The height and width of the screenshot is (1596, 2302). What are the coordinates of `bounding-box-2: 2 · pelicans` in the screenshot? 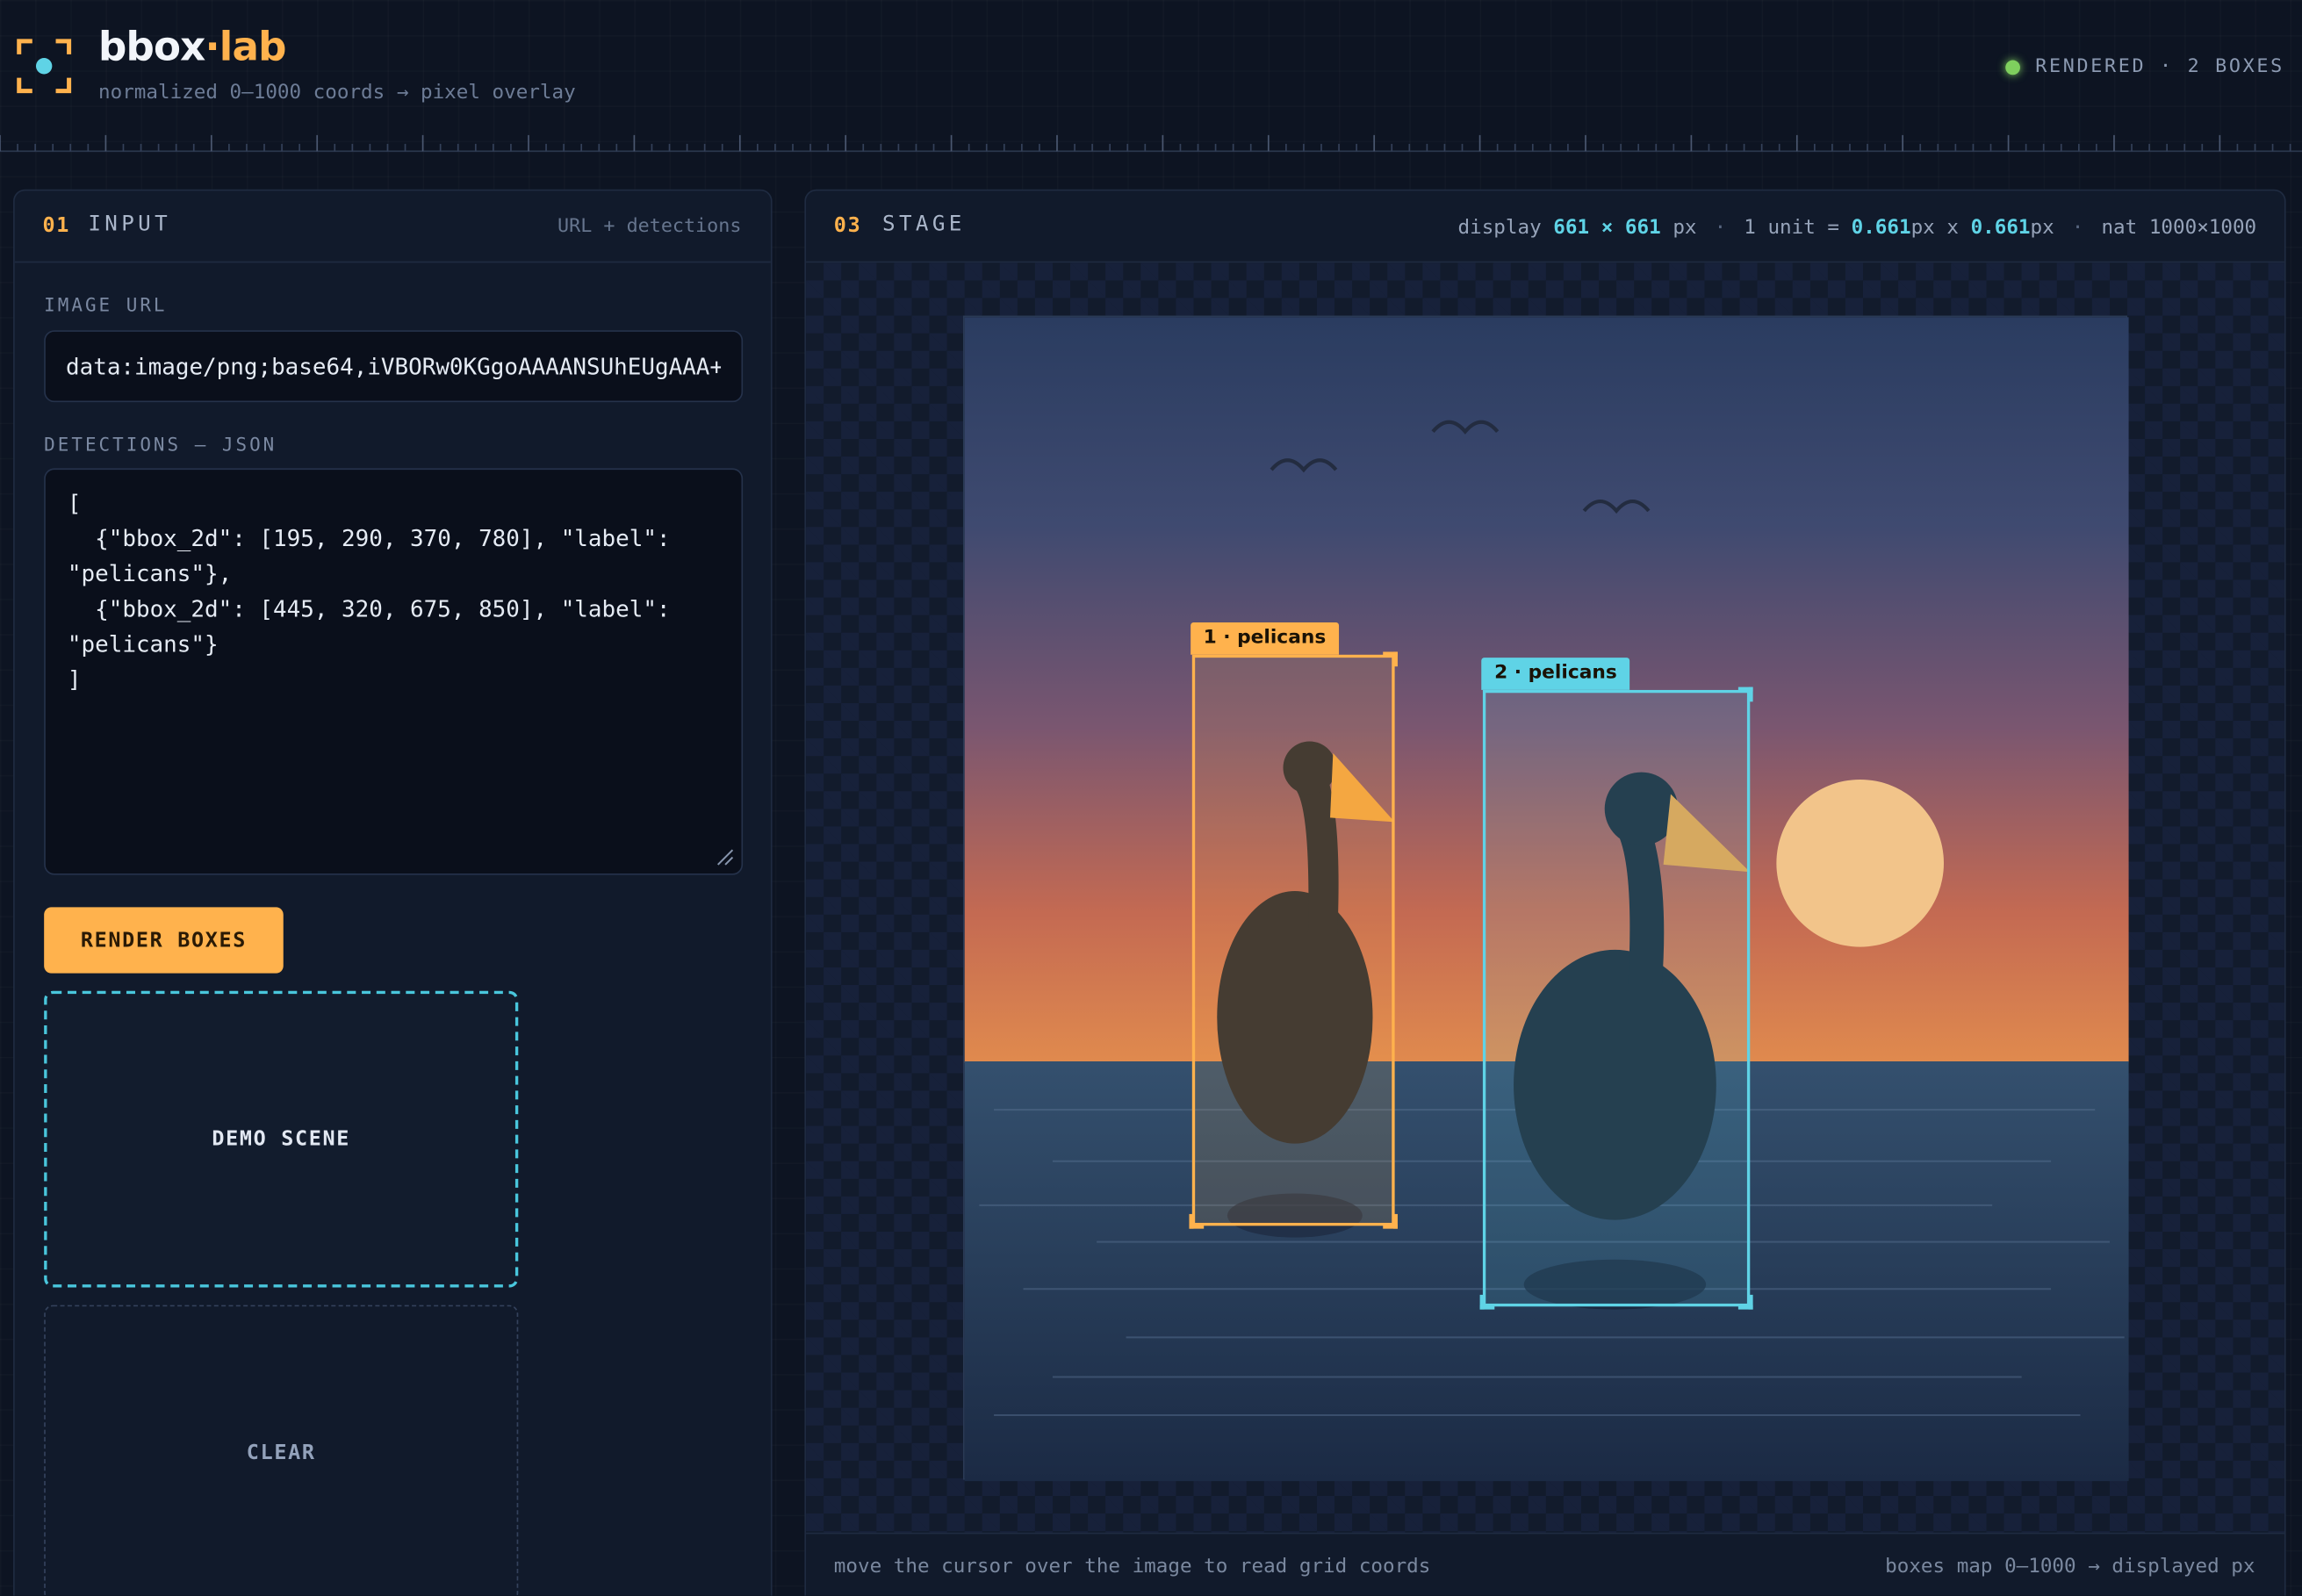 It's located at (1616, 983).